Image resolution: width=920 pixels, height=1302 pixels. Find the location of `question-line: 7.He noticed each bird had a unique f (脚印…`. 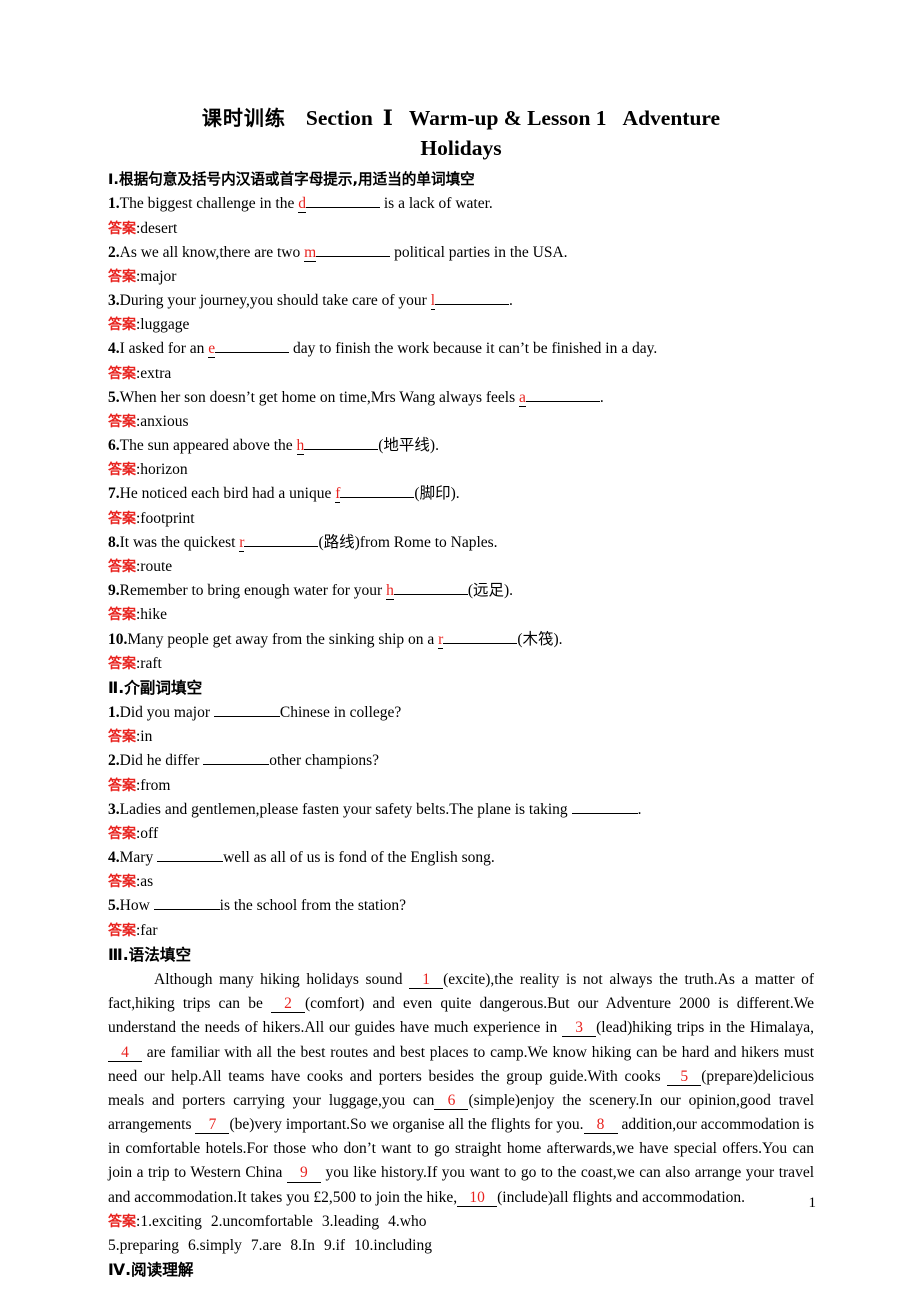

question-line: 7.He noticed each bird had a unique f (脚印… is located at coordinates (284, 494).